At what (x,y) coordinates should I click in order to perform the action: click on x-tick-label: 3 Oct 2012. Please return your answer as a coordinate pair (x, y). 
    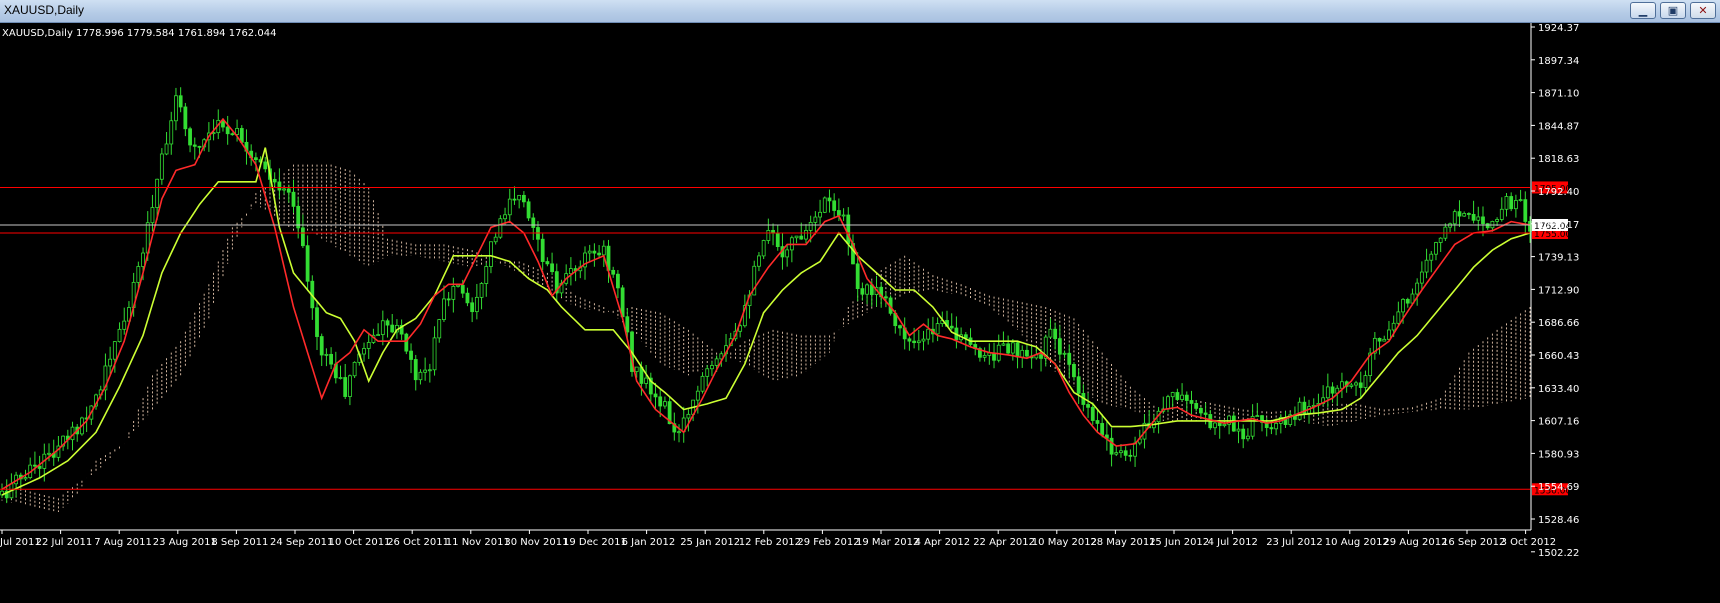
    Looking at the image, I should click on (1528, 542).